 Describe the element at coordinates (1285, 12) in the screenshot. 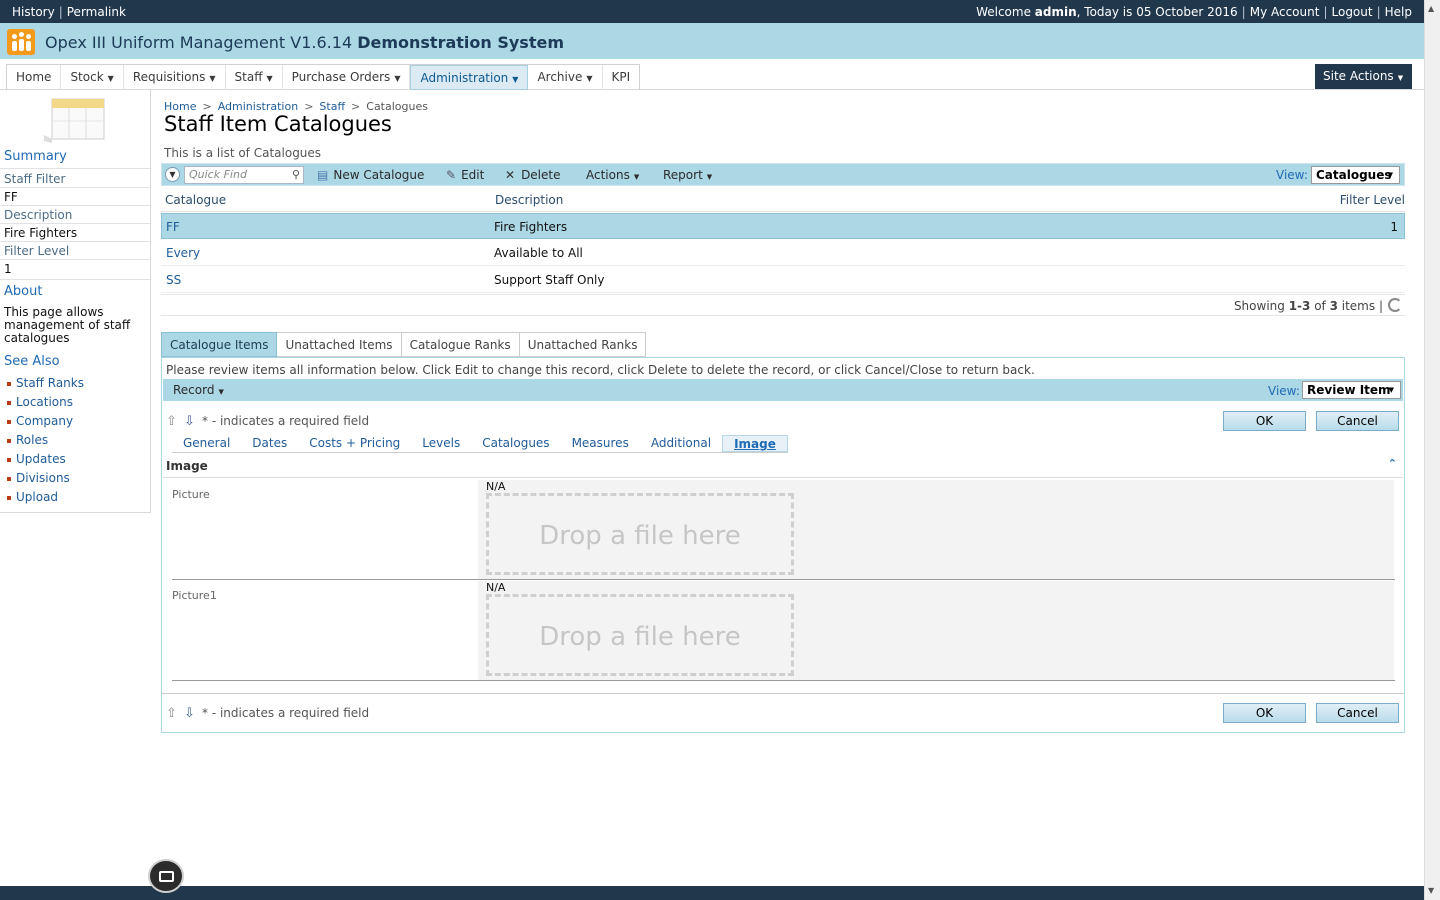

I see `my-account-link: My Account` at that location.